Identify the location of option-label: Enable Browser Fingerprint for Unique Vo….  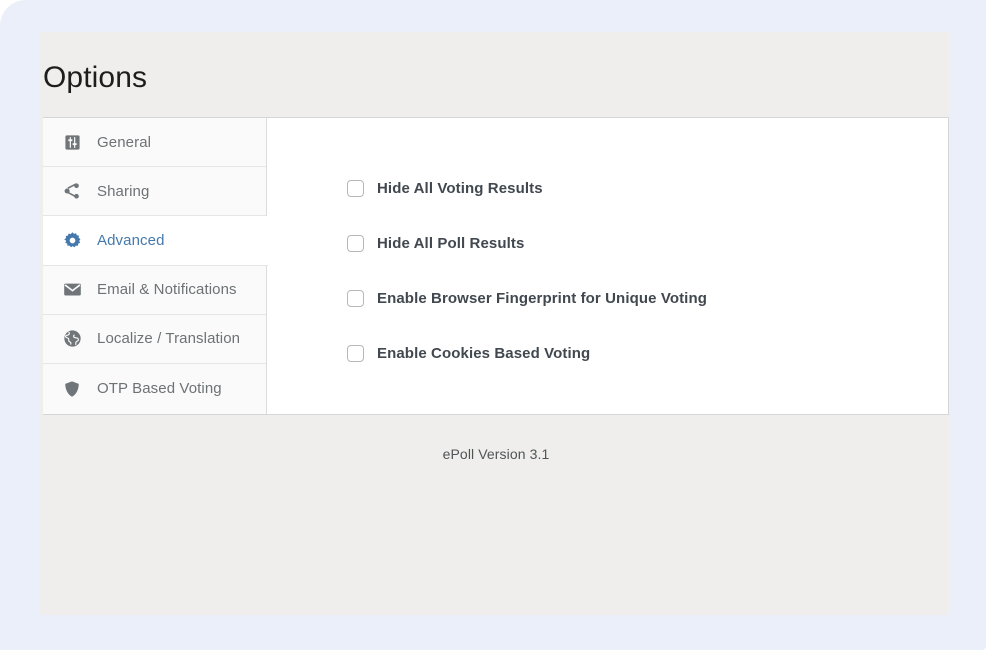
(542, 298).